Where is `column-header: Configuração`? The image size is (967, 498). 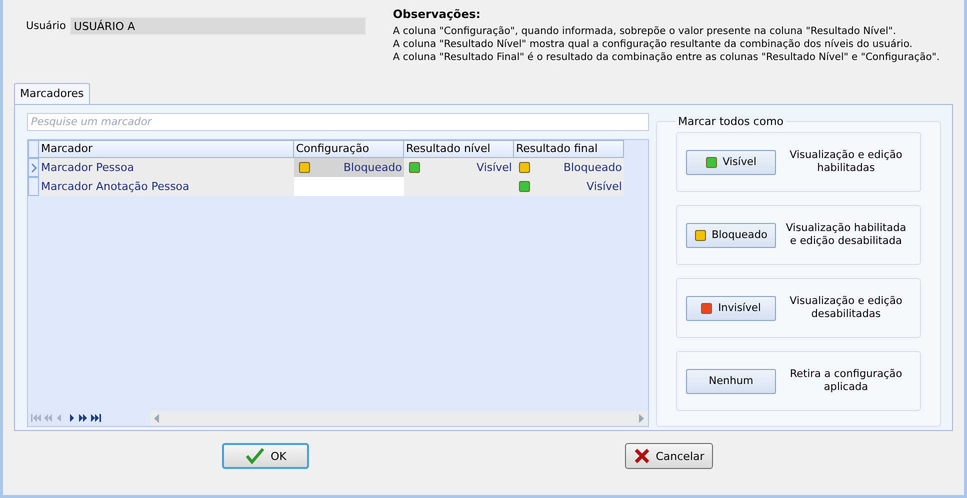
column-header: Configuração is located at coordinates (349, 149).